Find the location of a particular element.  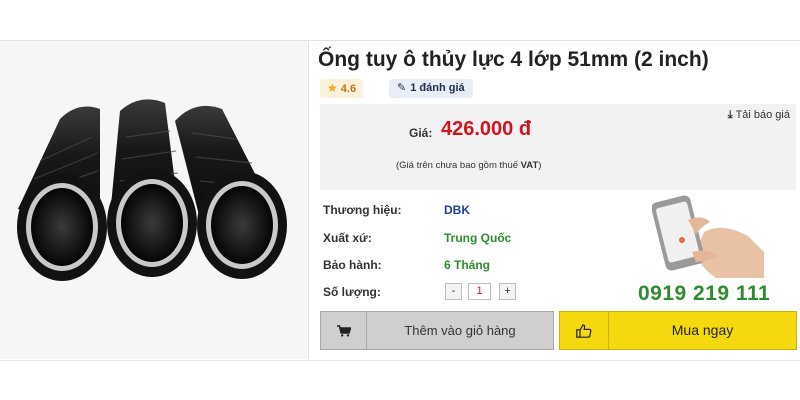

spec-value-origin: Trung Quốc is located at coordinates (478, 238).